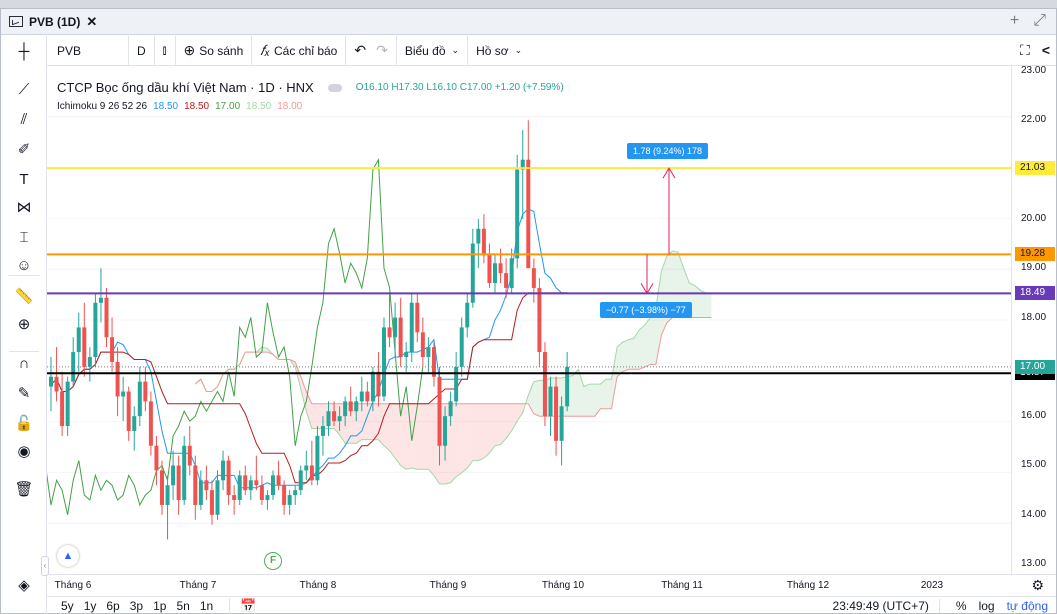  I want to click on chart-menu-button: Biểu đồ ⌄, so click(433, 50).